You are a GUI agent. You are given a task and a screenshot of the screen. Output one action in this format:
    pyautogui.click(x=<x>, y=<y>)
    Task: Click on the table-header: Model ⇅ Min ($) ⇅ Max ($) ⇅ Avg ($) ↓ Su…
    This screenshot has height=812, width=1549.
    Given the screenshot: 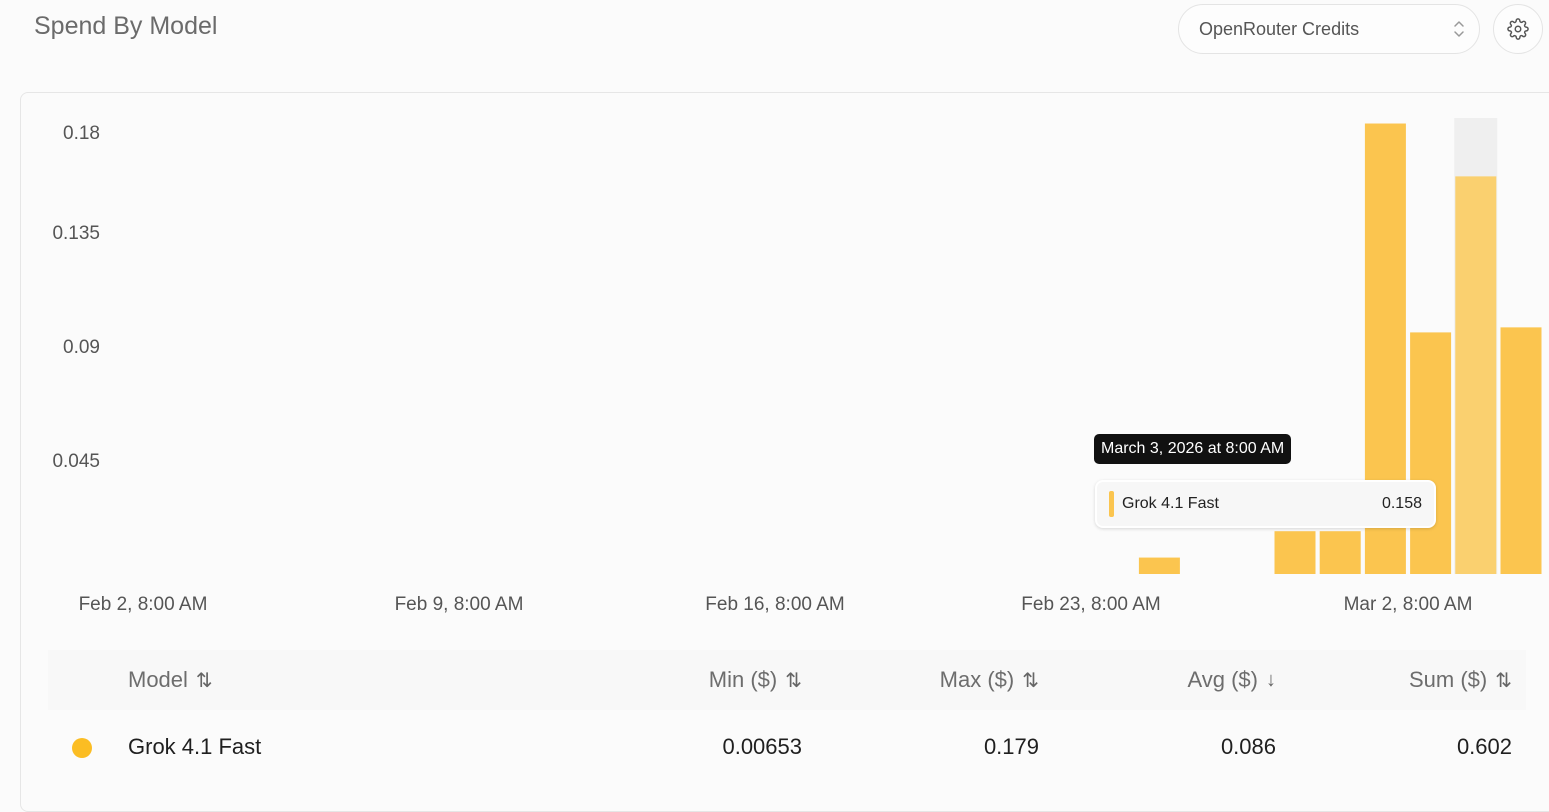 What is the action you would take?
    pyautogui.click(x=787, y=680)
    